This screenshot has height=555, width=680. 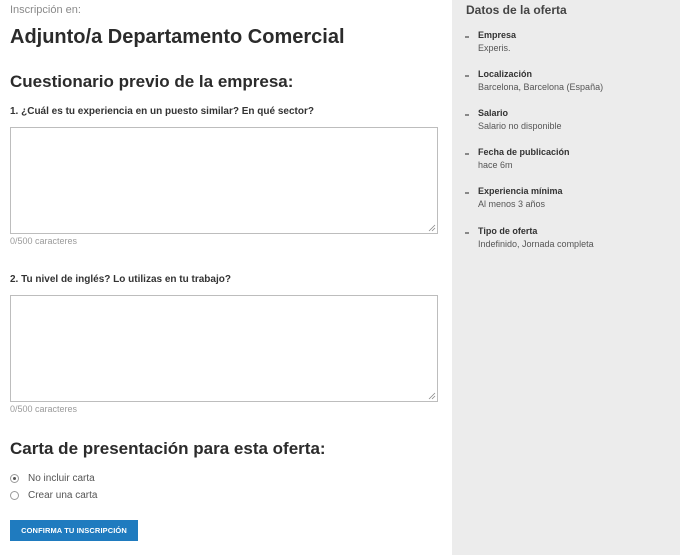 What do you see at coordinates (494, 48) in the screenshot?
I see `offer-item-value: Experis.` at bounding box center [494, 48].